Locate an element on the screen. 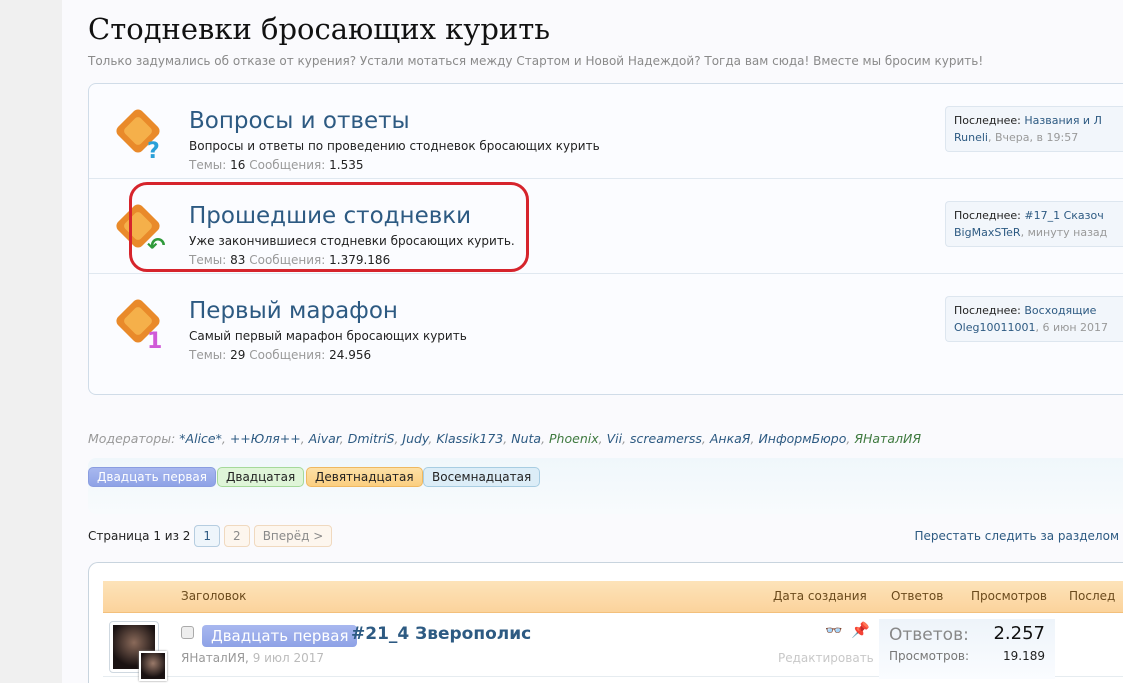  moderator-link: АнкаЯ is located at coordinates (730, 438).